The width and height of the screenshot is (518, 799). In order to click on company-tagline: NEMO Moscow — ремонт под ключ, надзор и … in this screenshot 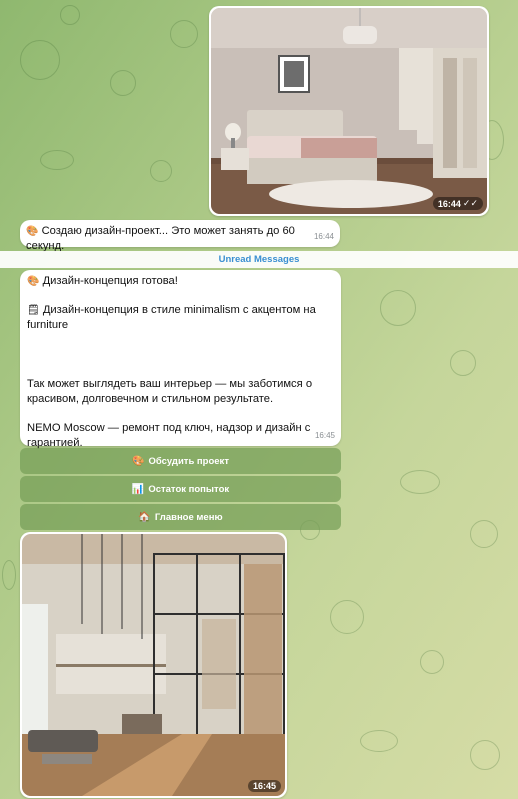, I will do `click(169, 435)`.